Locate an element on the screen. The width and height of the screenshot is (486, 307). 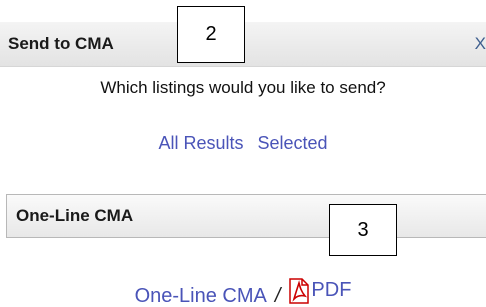
pdf-link: PDF is located at coordinates (320, 290).